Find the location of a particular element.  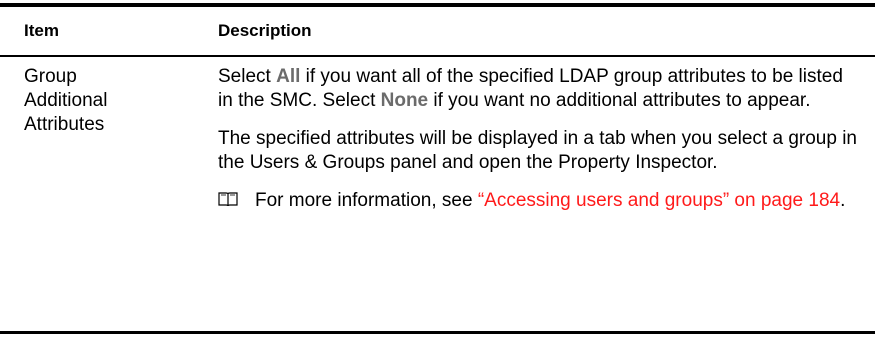

book-icon is located at coordinates (228, 198).